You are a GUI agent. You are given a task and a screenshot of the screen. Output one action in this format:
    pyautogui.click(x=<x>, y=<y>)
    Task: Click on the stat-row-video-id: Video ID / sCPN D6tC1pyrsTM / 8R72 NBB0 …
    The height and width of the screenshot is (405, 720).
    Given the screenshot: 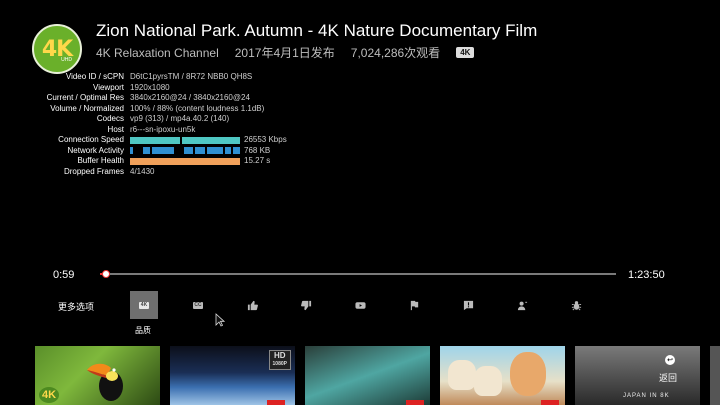 What is the action you would take?
    pyautogui.click(x=190, y=77)
    